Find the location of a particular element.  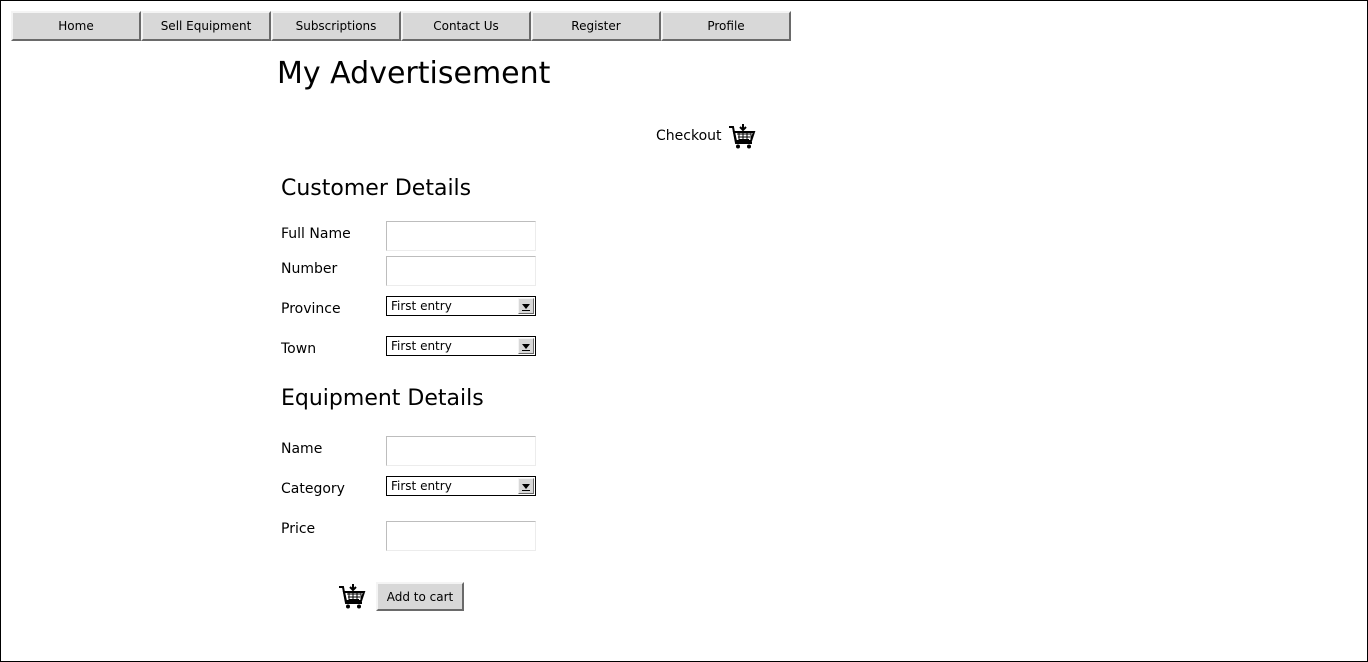

town-select-value: First entry is located at coordinates (421, 346).